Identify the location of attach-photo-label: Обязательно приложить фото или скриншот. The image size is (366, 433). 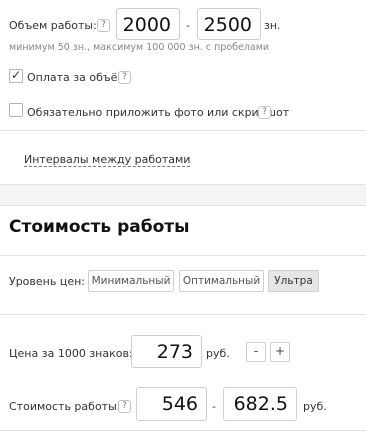
(158, 112).